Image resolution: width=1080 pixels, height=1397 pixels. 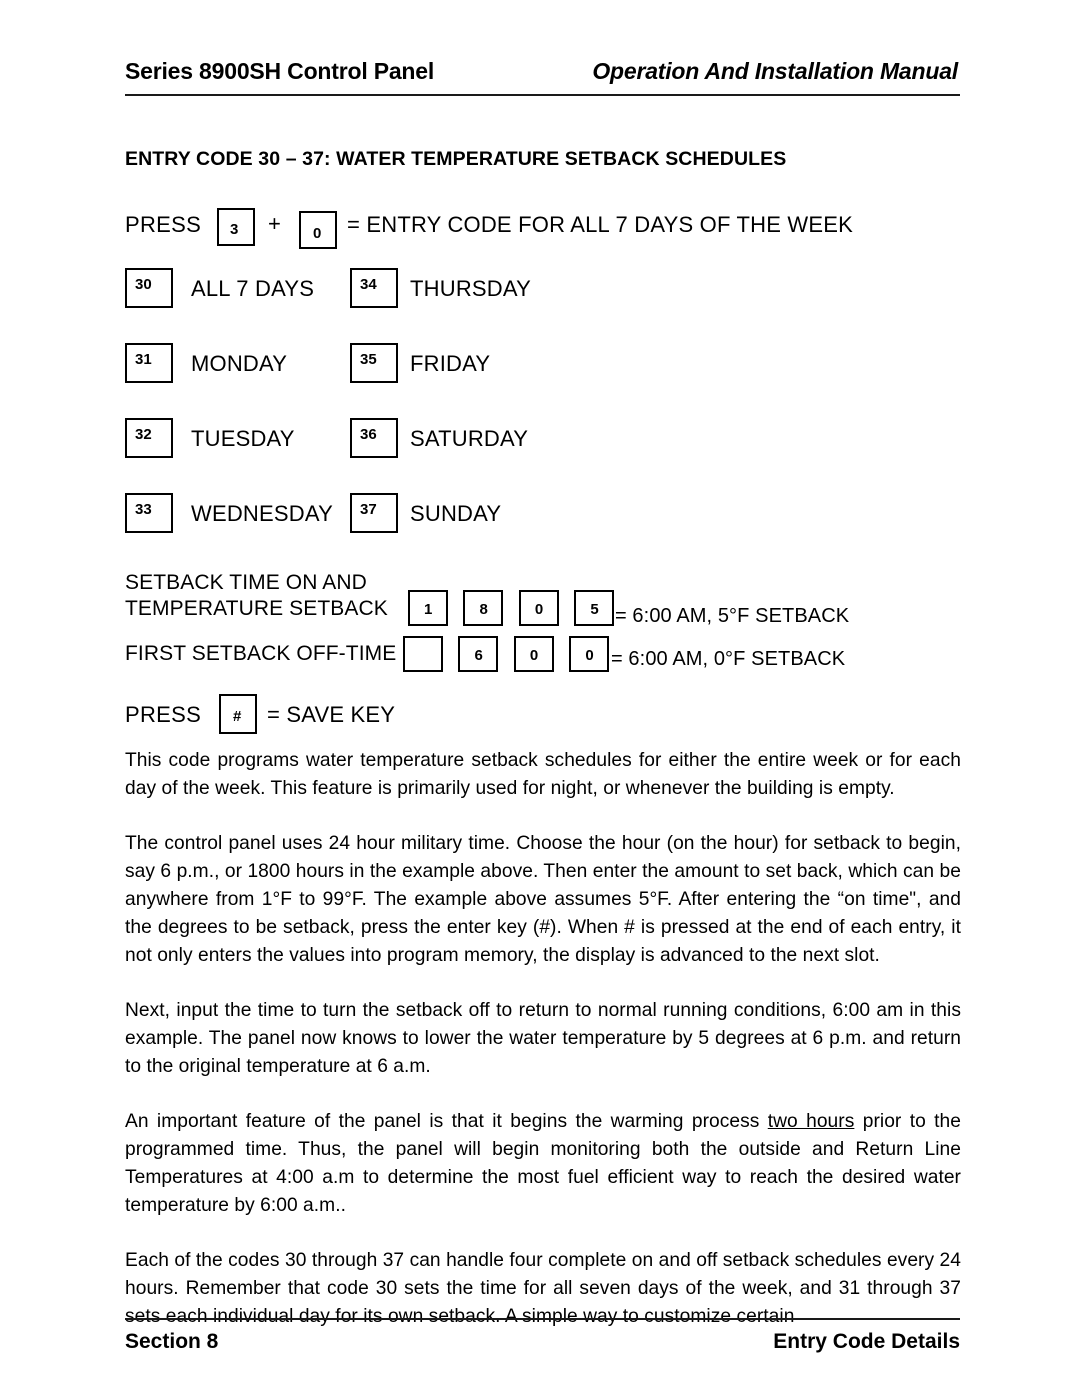 I want to click on setback-off-digit-3-value: 0, so click(x=534, y=655).